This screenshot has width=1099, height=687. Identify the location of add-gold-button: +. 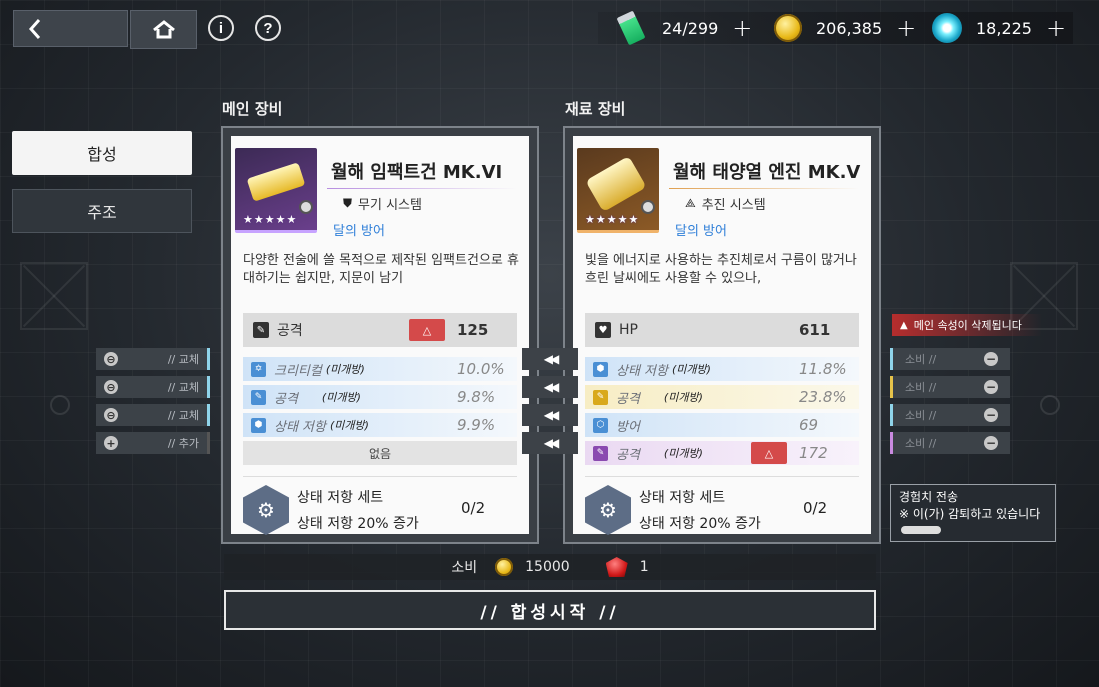
(906, 28).